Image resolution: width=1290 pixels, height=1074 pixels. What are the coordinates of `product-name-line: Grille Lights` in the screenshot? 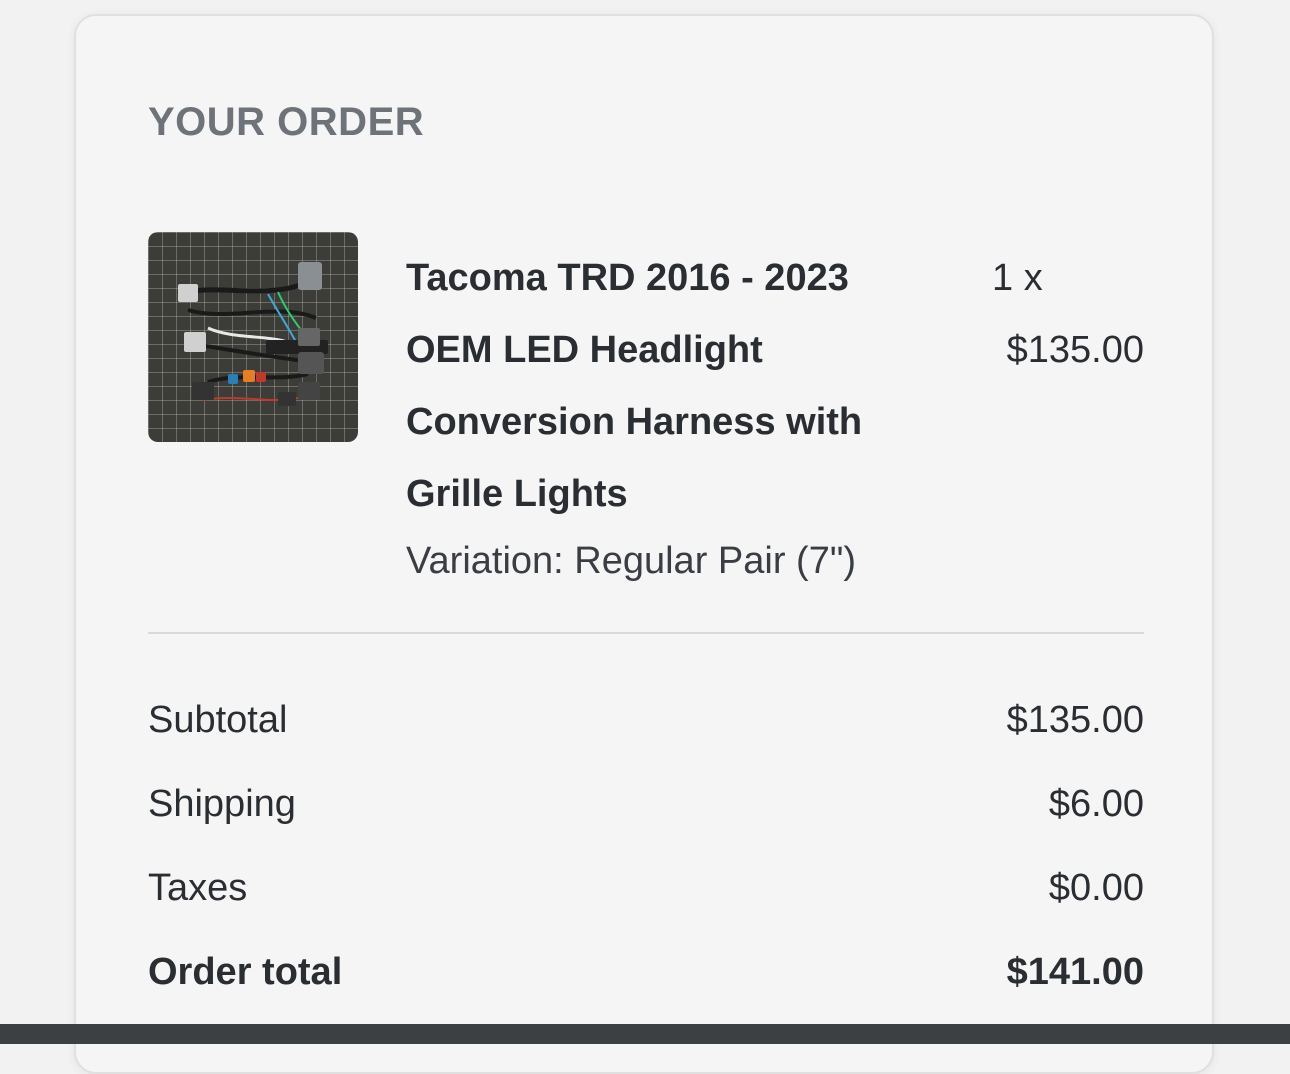 It's located at (517, 494).